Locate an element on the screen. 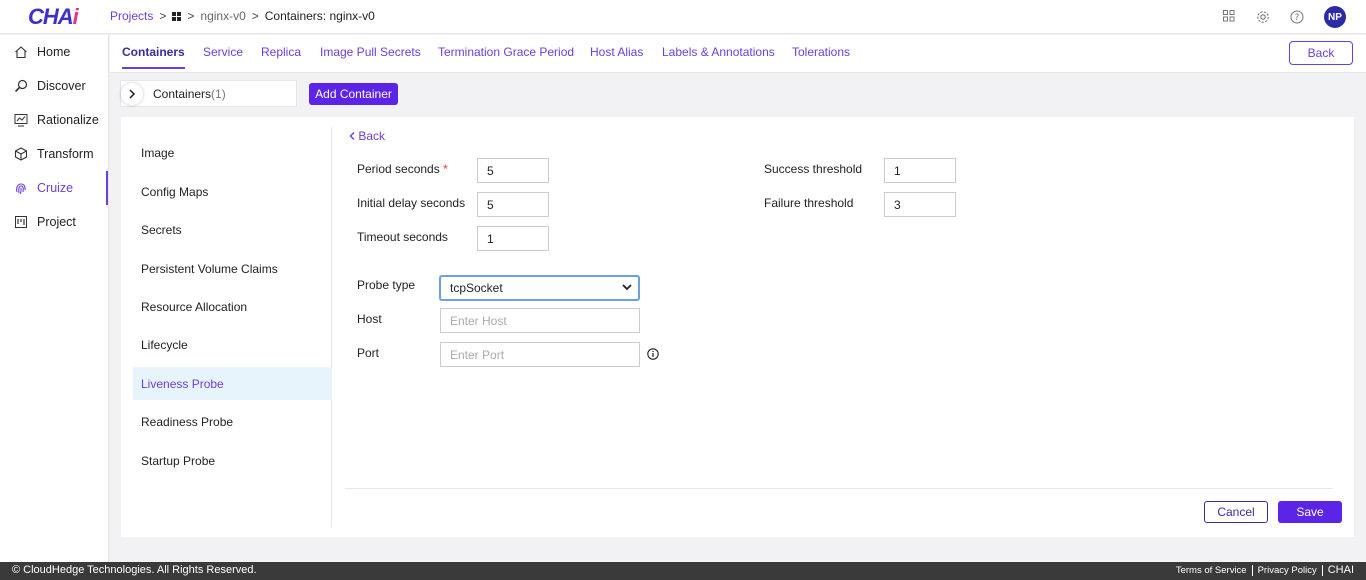 The image size is (1366, 580). tab-containers: Containers is located at coordinates (153, 57).